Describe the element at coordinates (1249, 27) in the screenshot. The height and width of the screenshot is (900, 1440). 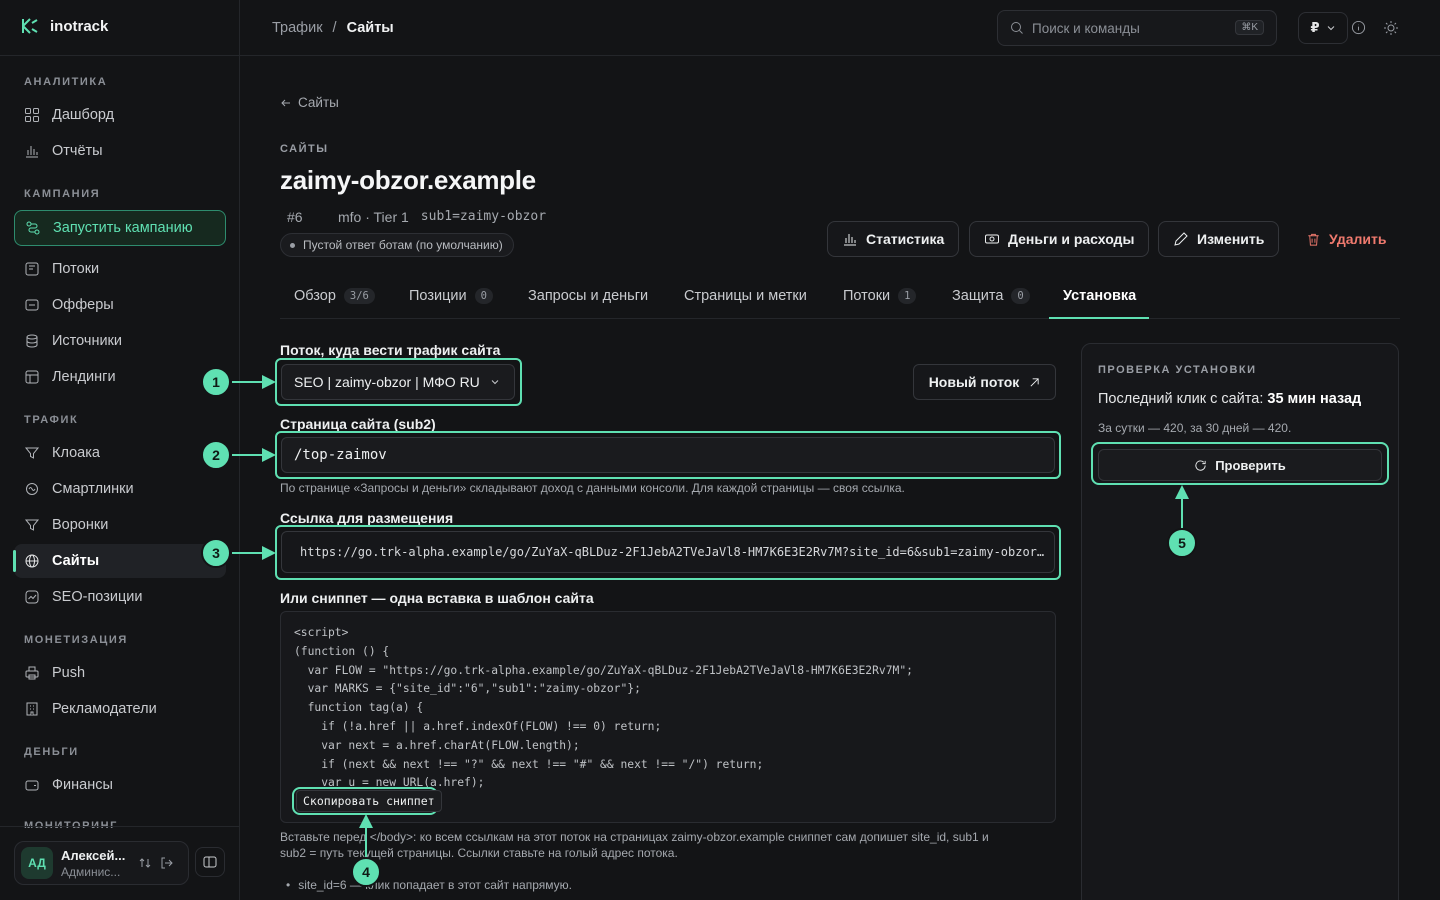
I see `search-shortcut: ⌘K` at that location.